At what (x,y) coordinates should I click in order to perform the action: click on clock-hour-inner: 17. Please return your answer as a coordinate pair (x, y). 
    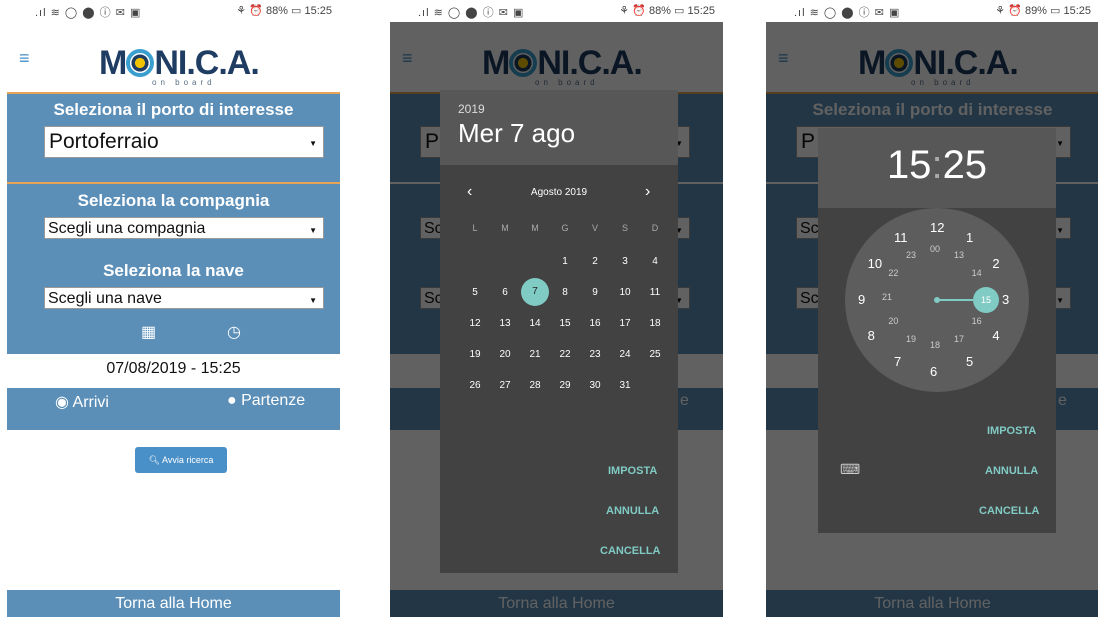
    Looking at the image, I should click on (959, 339).